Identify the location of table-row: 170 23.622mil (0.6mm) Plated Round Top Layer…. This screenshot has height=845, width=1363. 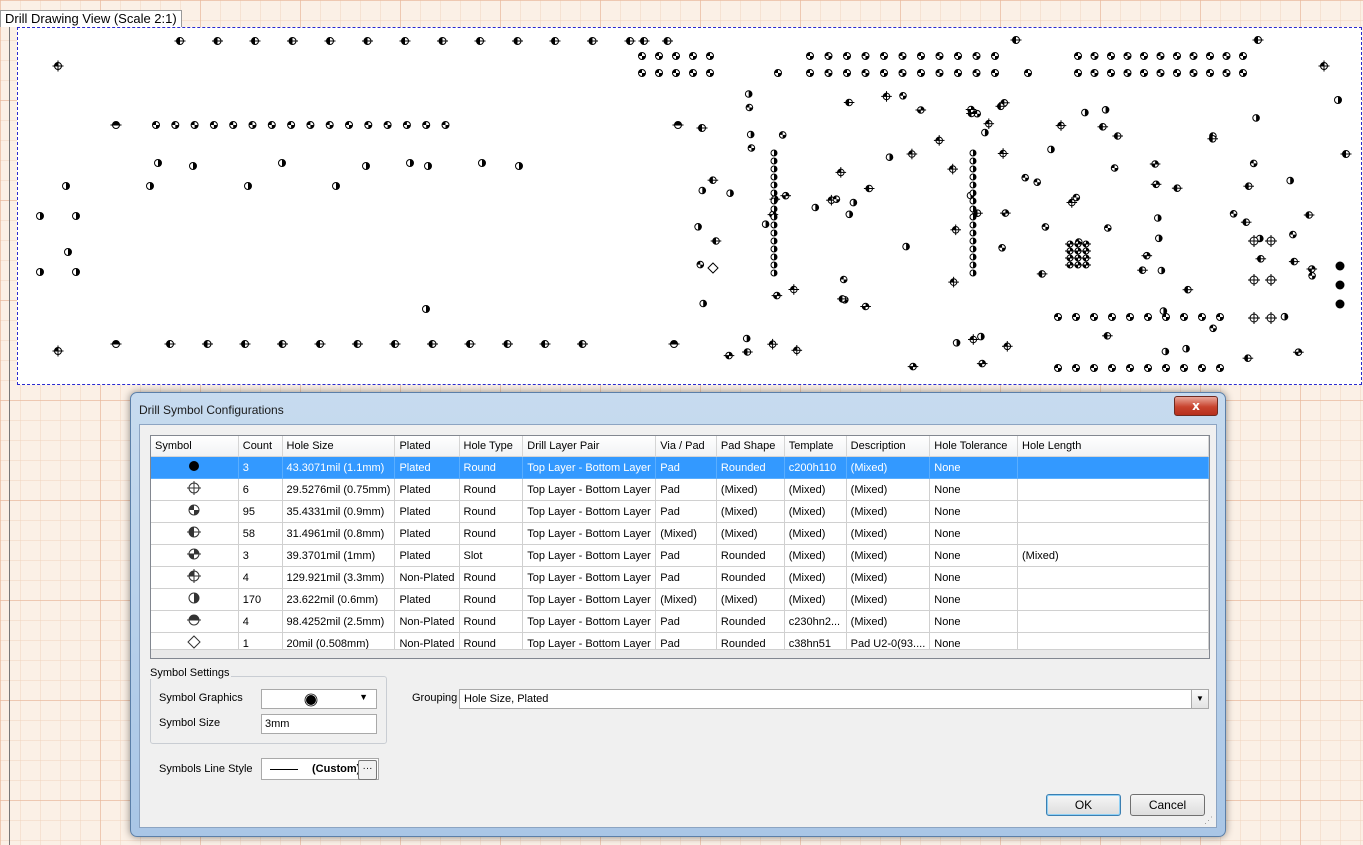
(680, 599).